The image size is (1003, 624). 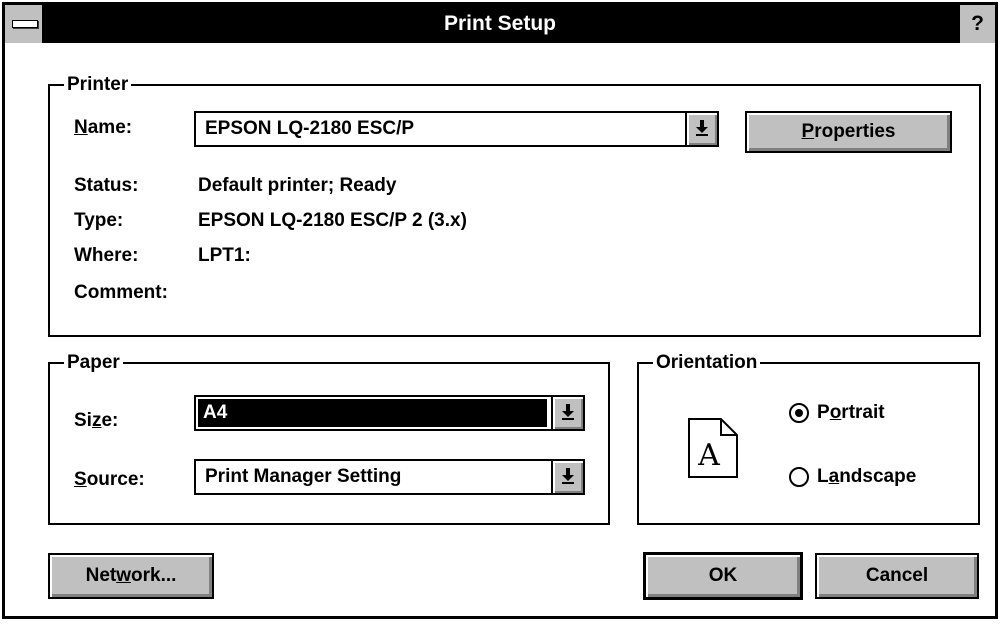 What do you see at coordinates (109, 479) in the screenshot?
I see `source-label: Source:` at bounding box center [109, 479].